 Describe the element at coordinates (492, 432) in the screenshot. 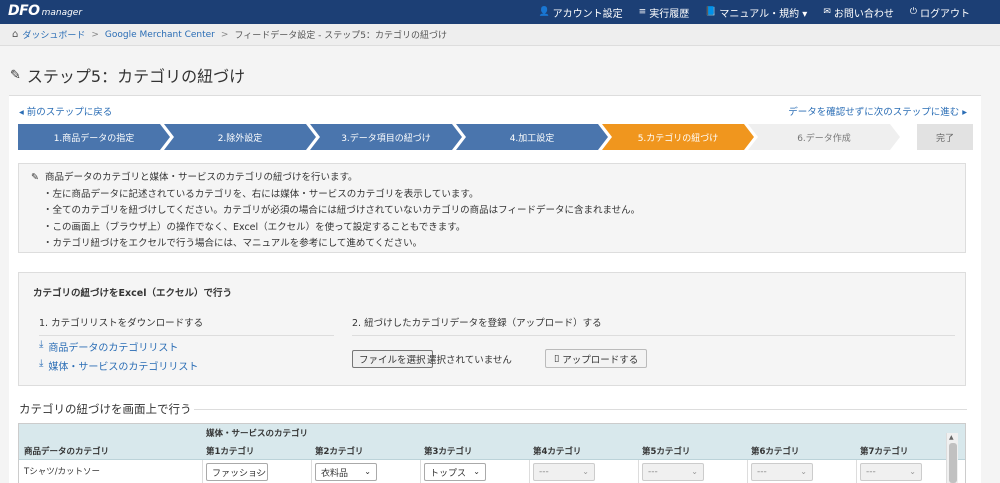

I see `table-header-group` at that location.